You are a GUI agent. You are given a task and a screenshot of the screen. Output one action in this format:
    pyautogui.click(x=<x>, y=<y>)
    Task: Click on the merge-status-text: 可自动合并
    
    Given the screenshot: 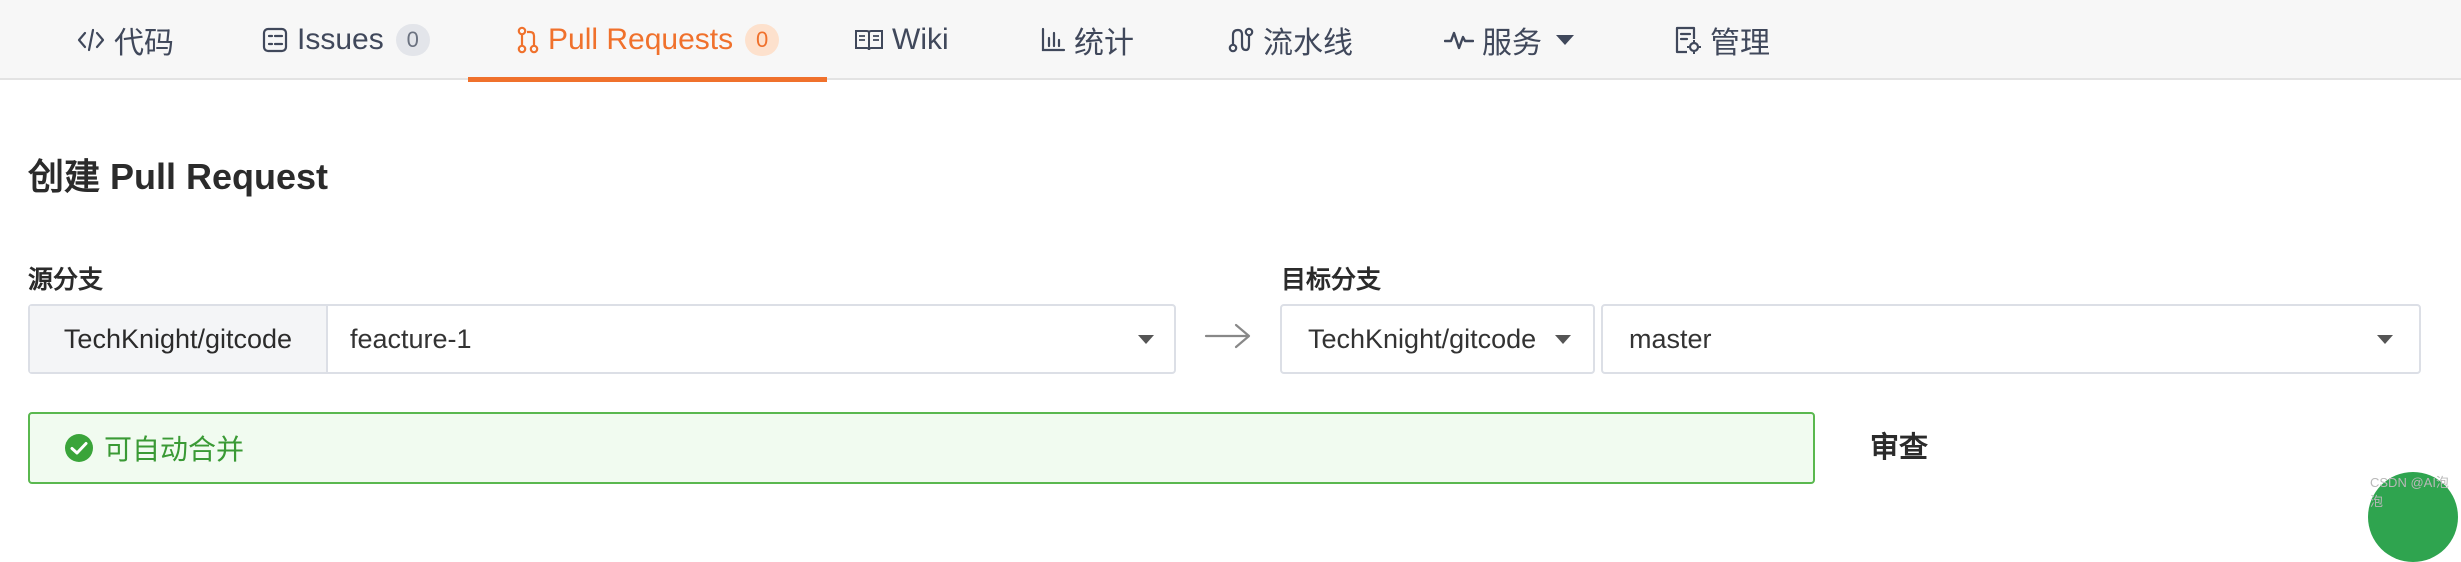 What is the action you would take?
    pyautogui.click(x=174, y=449)
    